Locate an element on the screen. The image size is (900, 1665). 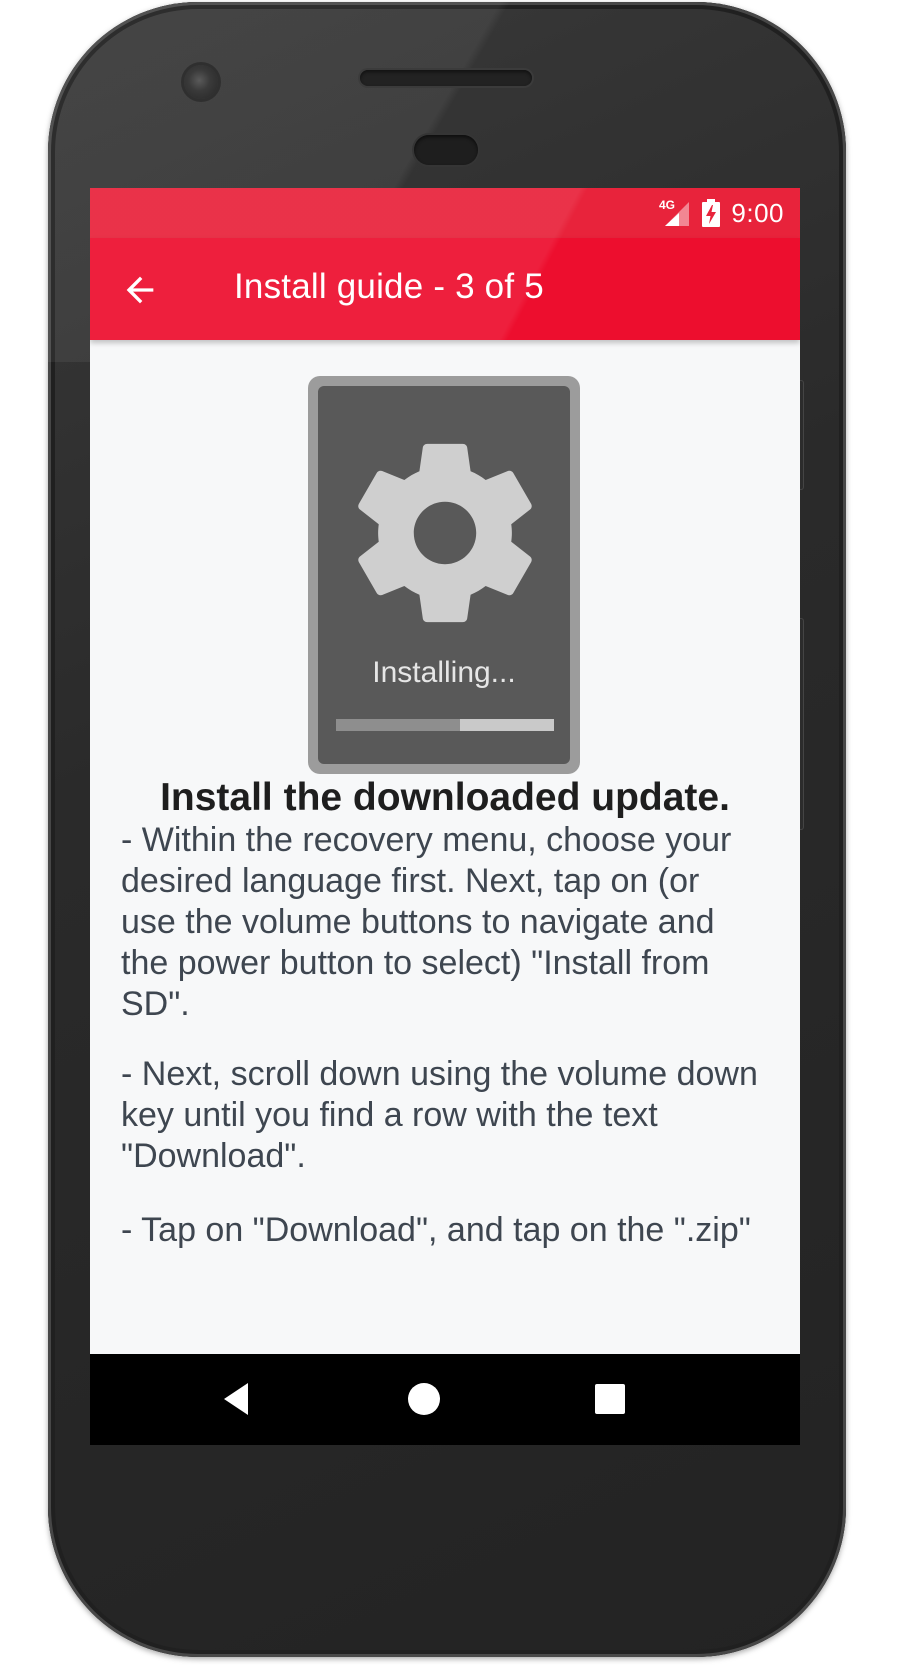
network-type: 4G is located at coordinates (667, 205).